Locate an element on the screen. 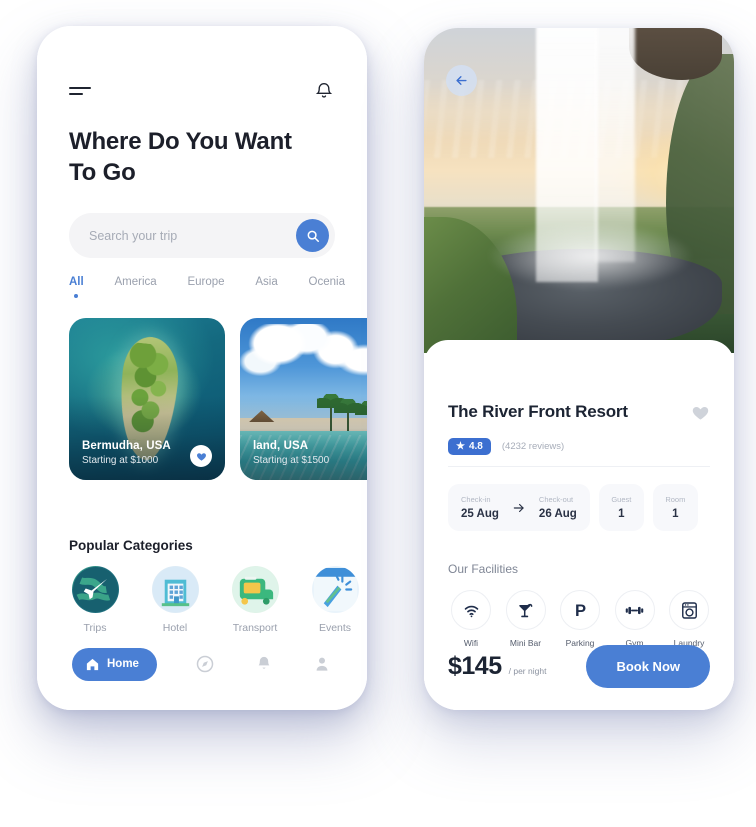 The height and width of the screenshot is (827, 756). facility-minibar: Mini Bar is located at coordinates (526, 619).